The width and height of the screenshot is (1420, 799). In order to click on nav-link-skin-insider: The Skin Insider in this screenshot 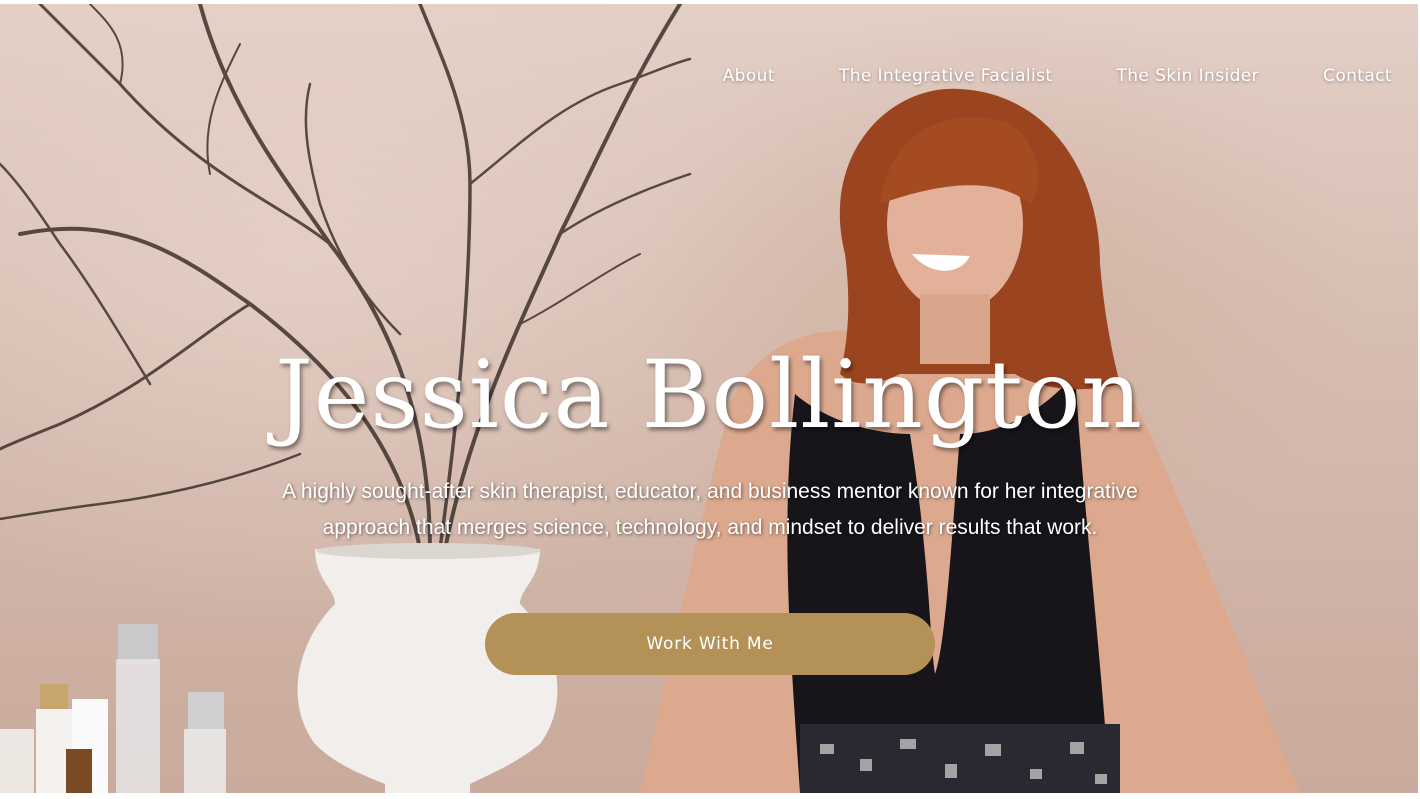, I will do `click(1187, 76)`.